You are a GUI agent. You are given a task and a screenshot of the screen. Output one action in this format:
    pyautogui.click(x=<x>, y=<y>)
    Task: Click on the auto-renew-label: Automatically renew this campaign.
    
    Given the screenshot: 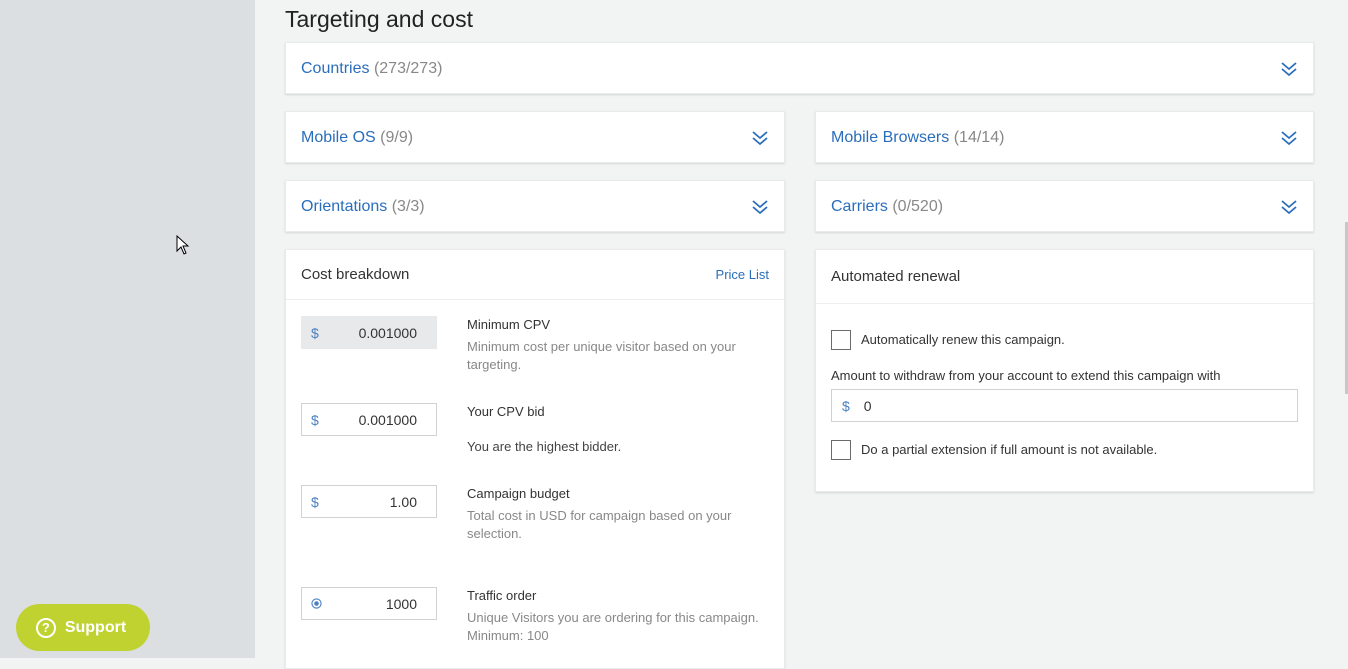 What is the action you would take?
    pyautogui.click(x=963, y=339)
    